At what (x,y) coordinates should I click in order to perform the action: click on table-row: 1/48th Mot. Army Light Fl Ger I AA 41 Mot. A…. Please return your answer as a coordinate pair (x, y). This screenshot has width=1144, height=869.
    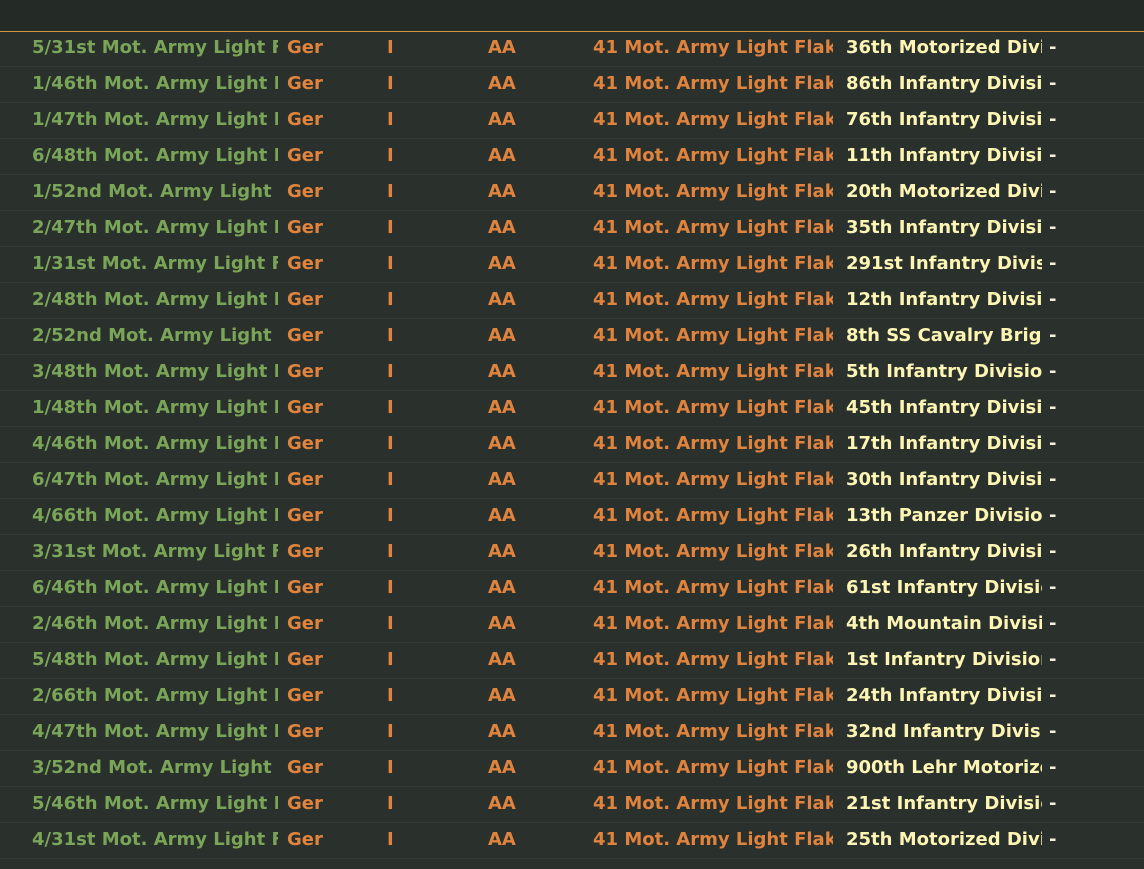
    Looking at the image, I should click on (572, 409).